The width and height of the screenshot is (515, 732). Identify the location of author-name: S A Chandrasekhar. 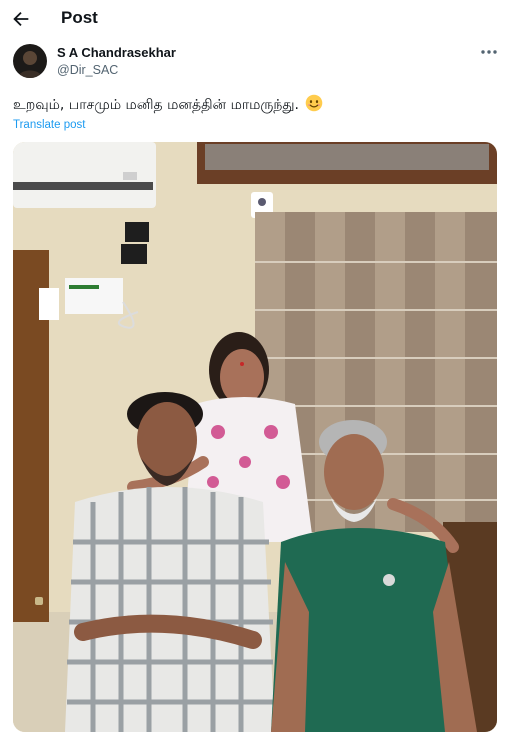
(116, 52).